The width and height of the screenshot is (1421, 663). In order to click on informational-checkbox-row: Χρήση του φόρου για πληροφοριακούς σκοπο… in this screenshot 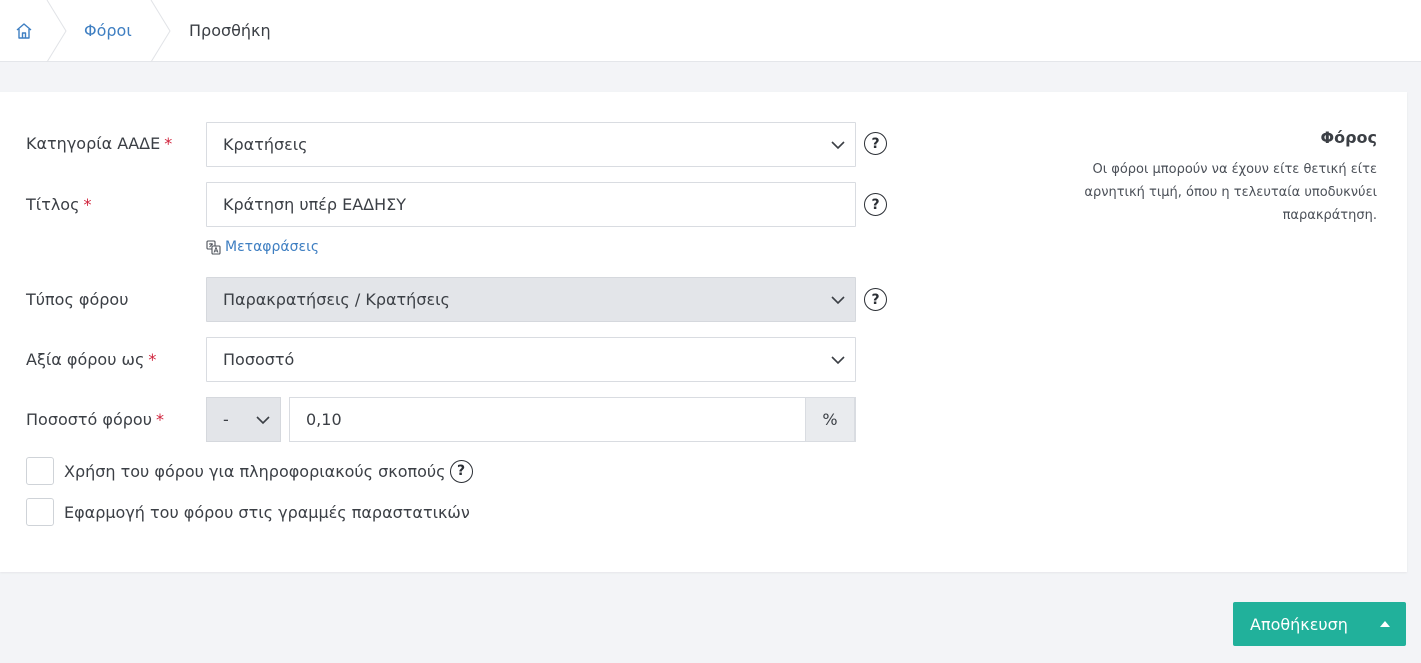, I will do `click(249, 471)`.